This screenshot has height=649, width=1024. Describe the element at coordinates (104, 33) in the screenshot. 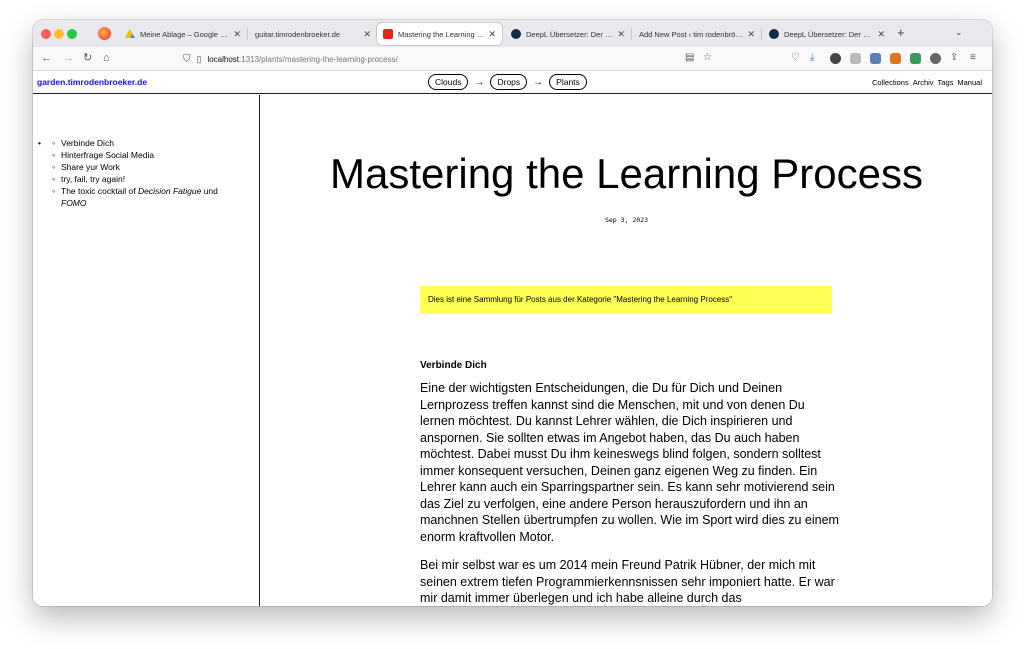

I see `firefox-icon` at that location.